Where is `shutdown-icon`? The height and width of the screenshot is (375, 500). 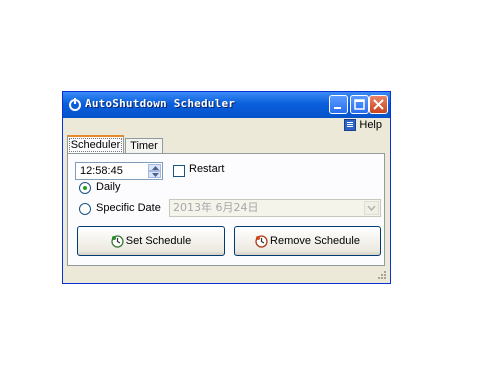
shutdown-icon is located at coordinates (75, 104).